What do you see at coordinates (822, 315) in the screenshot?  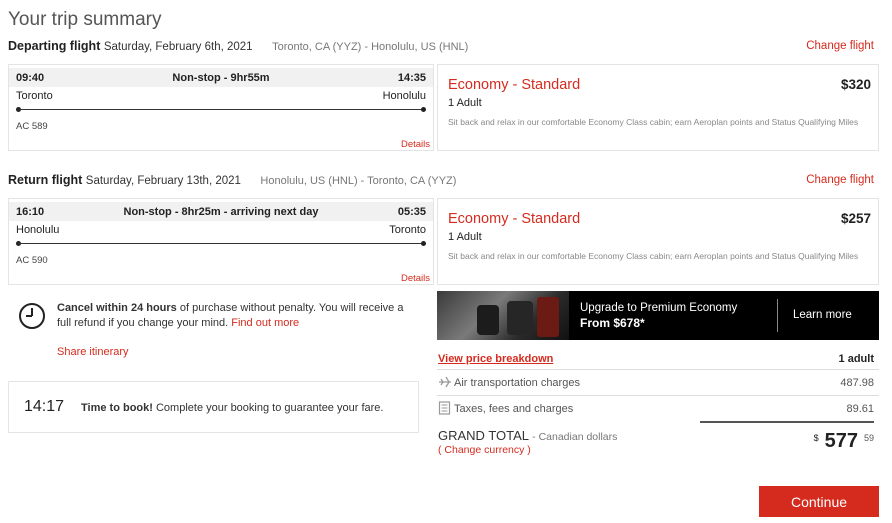 I see `learn-more-button: Learn more` at bounding box center [822, 315].